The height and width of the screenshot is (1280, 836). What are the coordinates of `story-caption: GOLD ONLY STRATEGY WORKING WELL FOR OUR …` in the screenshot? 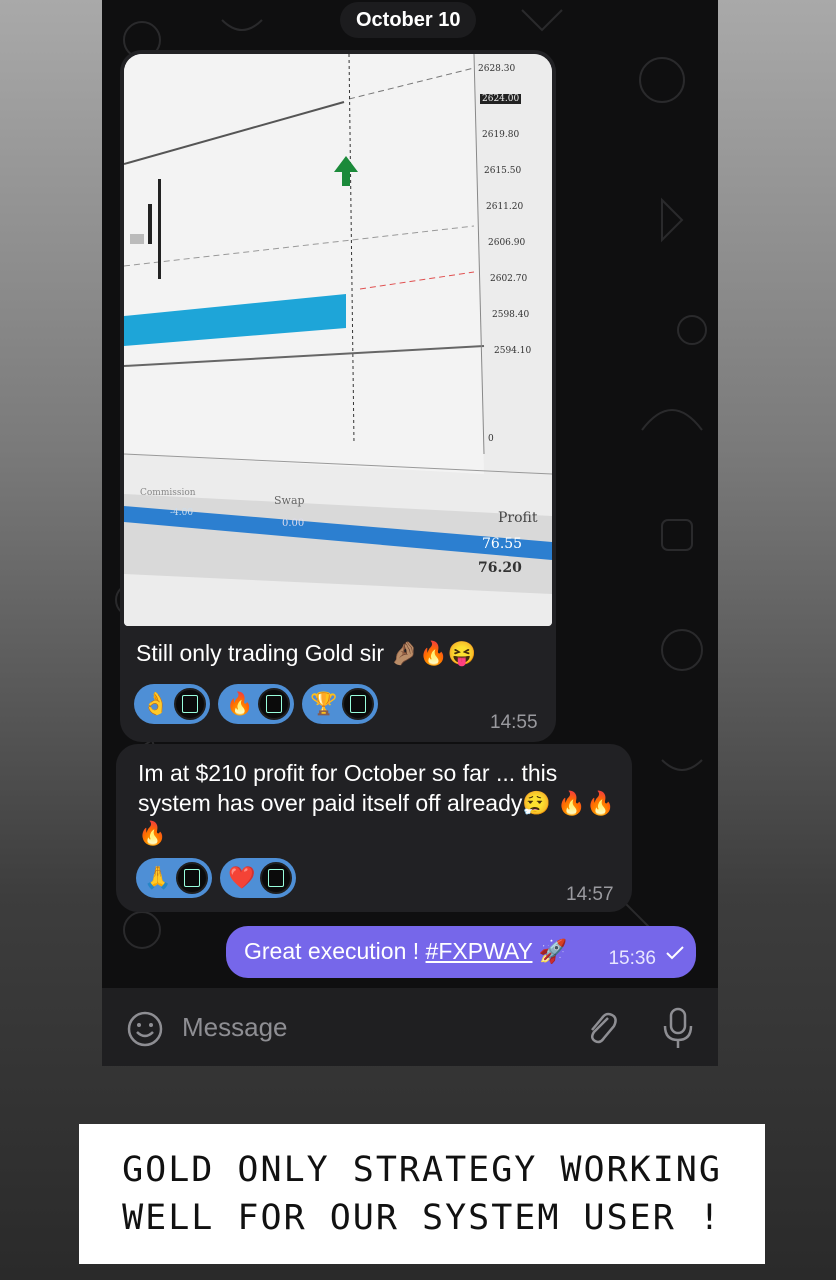 It's located at (422, 1194).